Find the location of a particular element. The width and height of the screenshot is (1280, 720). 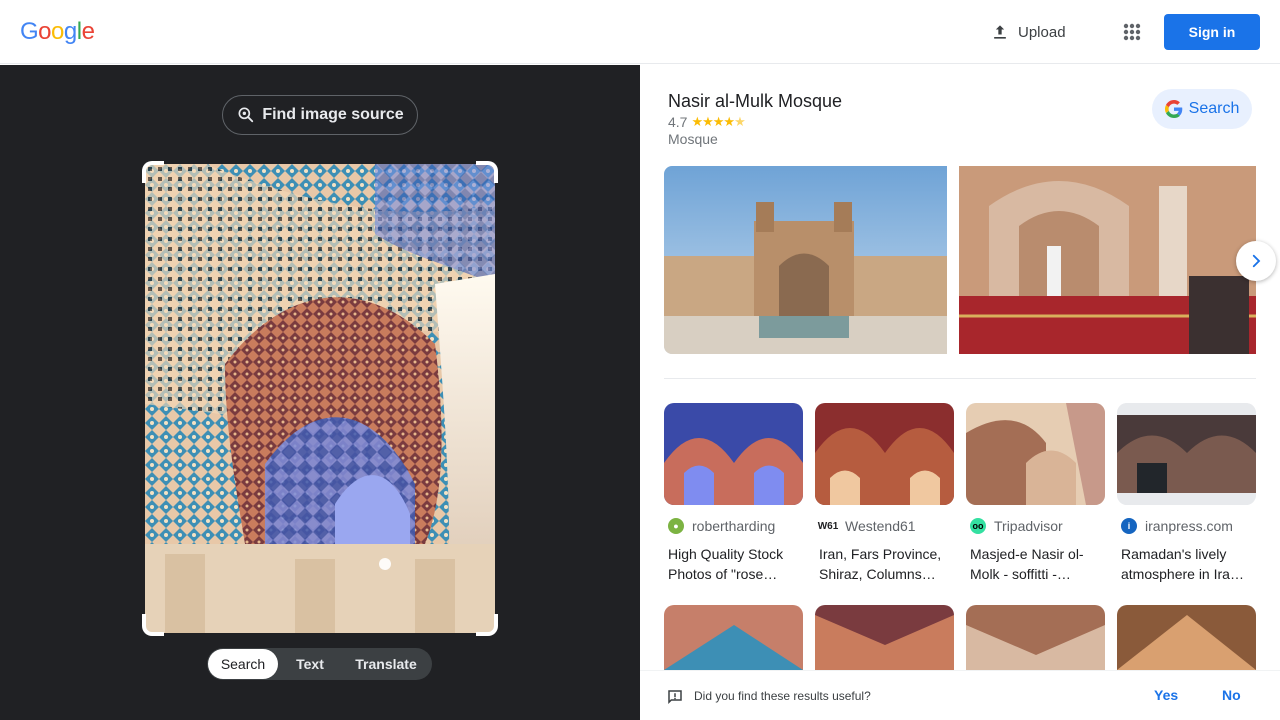

carousel-next-button is located at coordinates (1256, 261).